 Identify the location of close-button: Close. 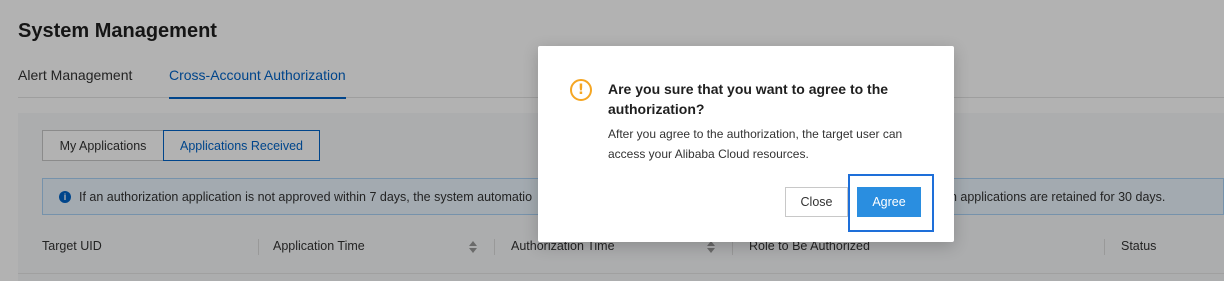
(816, 202).